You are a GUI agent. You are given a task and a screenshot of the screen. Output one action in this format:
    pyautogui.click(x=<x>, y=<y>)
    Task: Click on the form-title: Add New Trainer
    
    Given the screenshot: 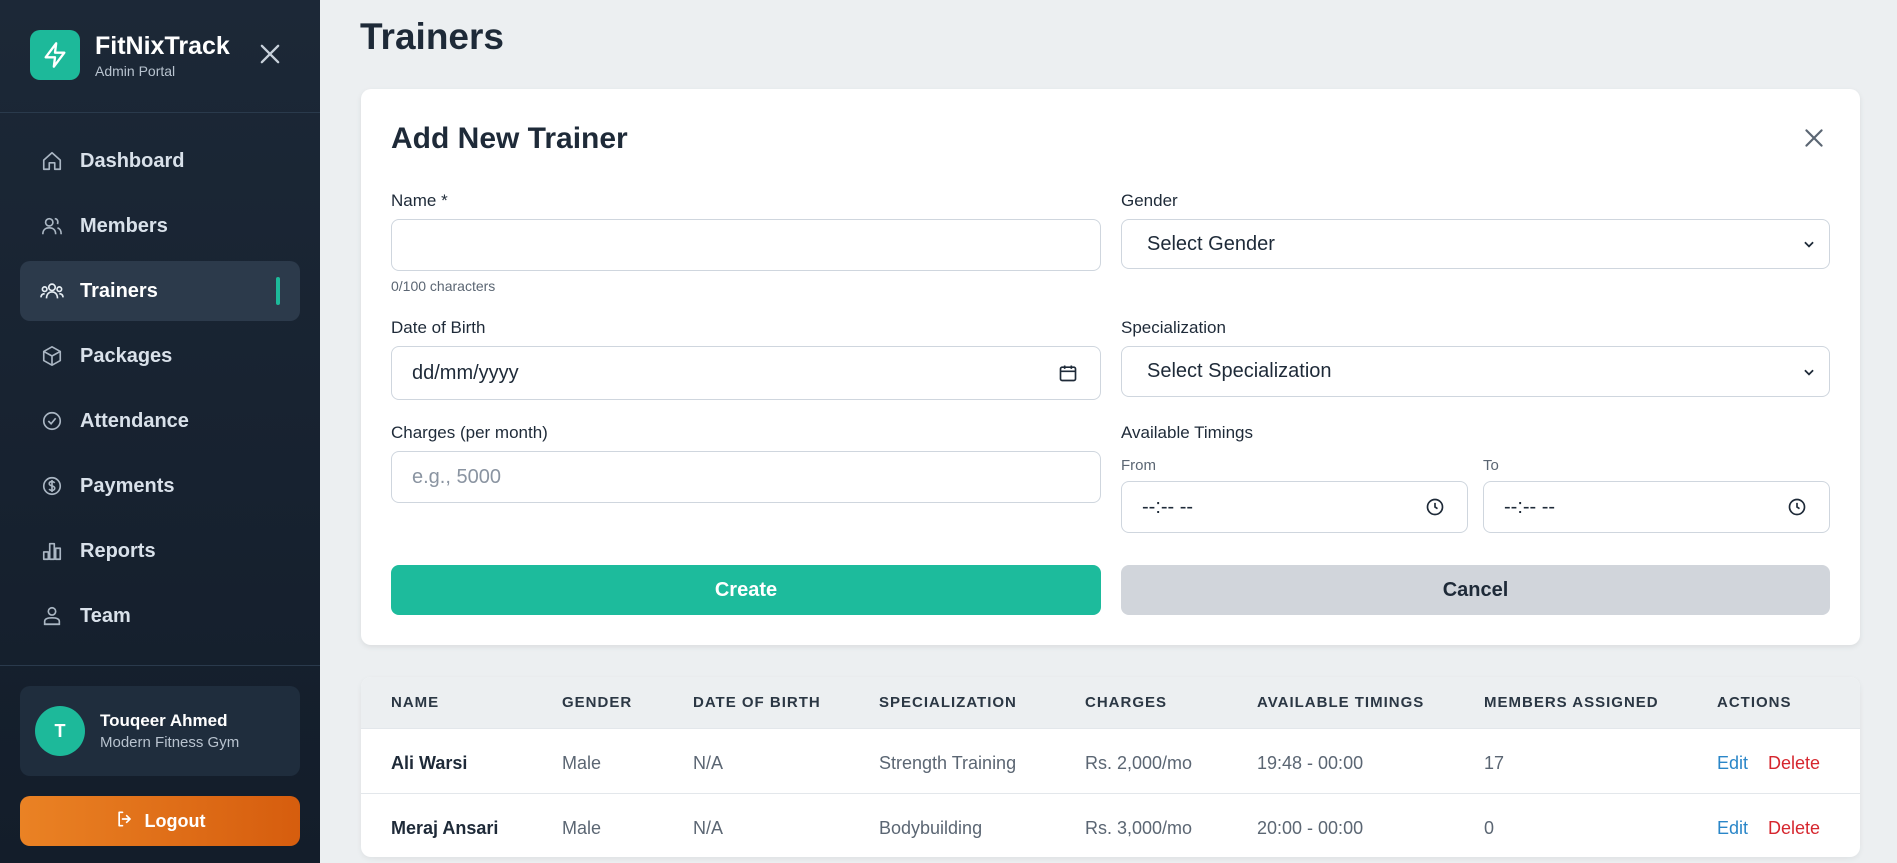 What is the action you would take?
    pyautogui.click(x=509, y=138)
    